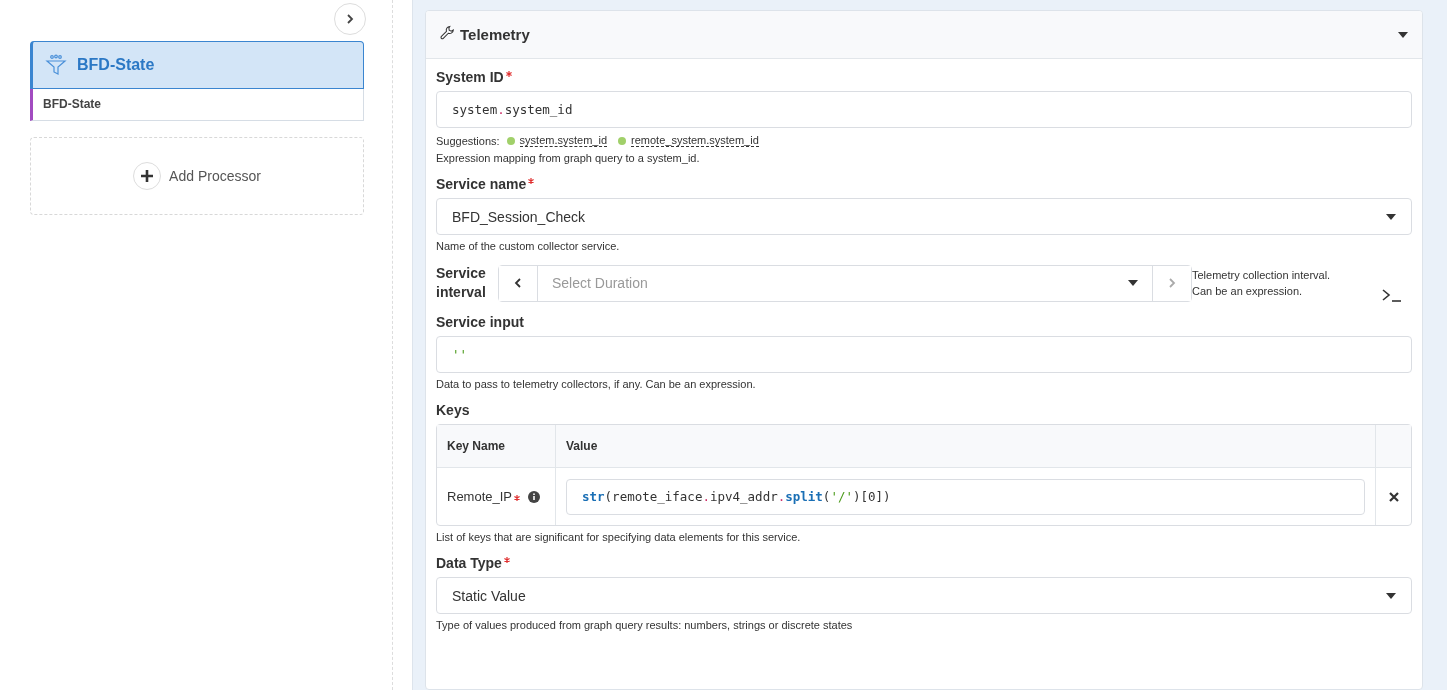 Image resolution: width=1447 pixels, height=690 pixels. I want to click on help-text: Type of values produced from graph query results: numbers, strings or discrete states, so click(645, 625).